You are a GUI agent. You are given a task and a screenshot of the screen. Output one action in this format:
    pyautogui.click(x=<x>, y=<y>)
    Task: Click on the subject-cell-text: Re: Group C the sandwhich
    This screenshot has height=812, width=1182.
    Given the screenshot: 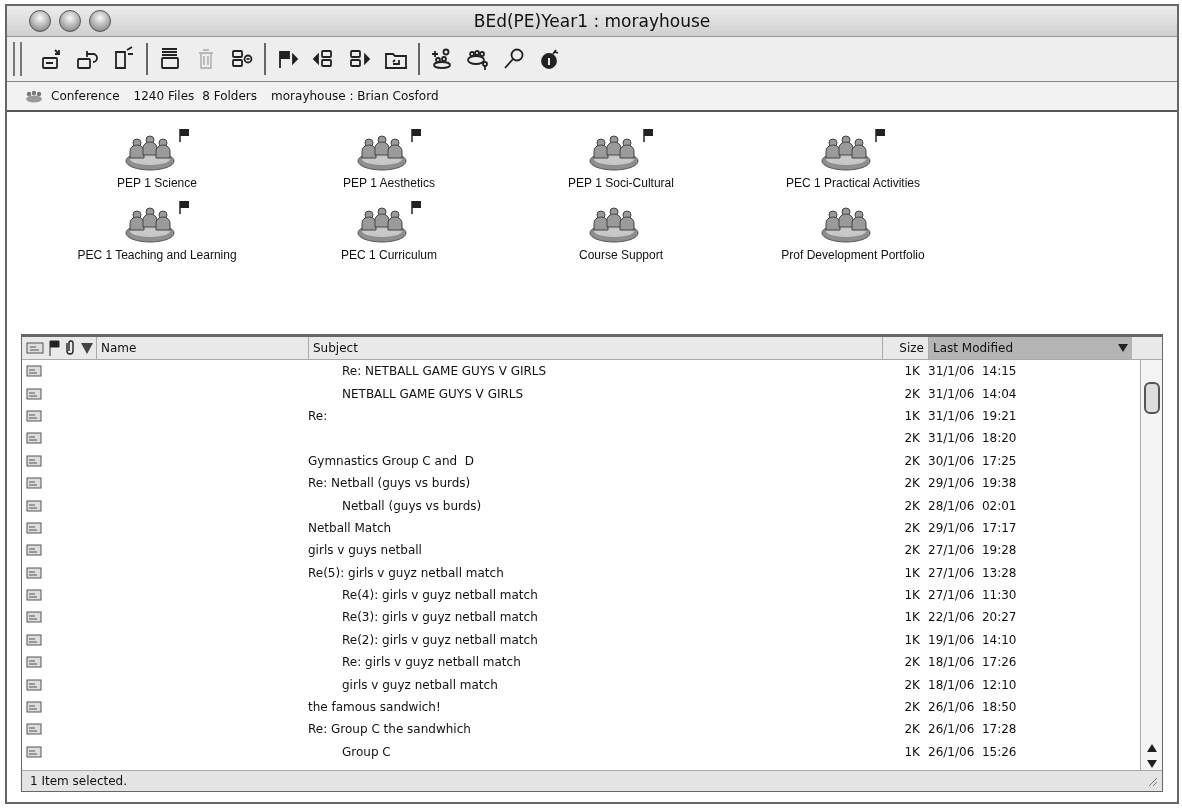 What is the action you would take?
    pyautogui.click(x=389, y=729)
    